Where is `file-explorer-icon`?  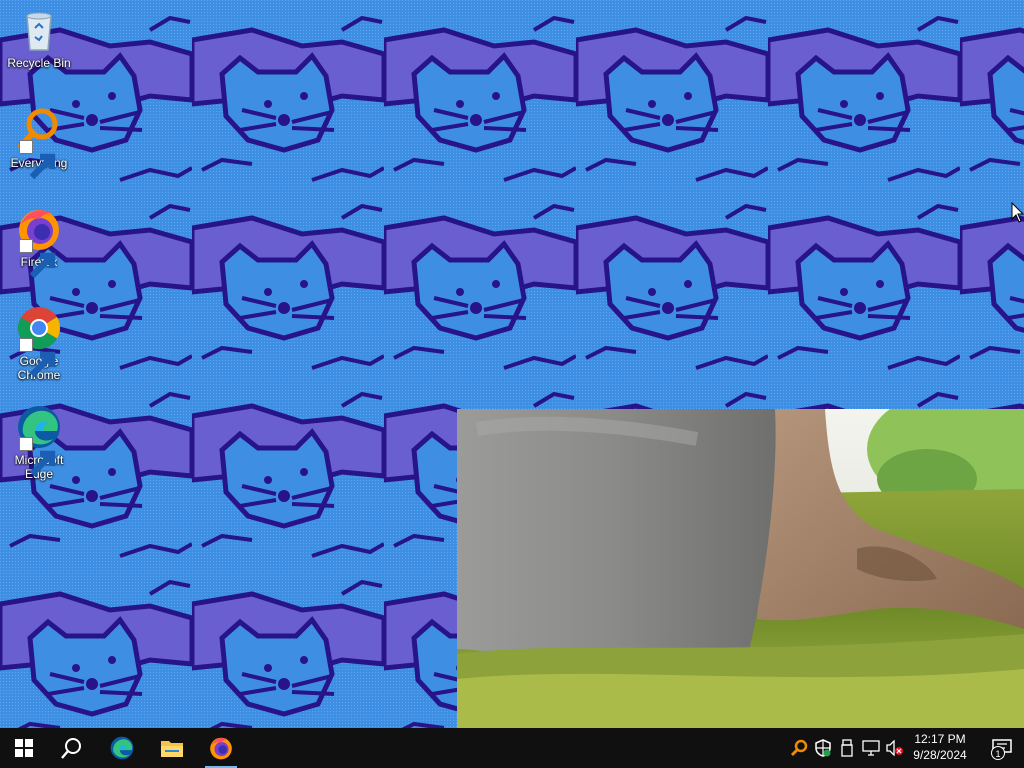 file-explorer-icon is located at coordinates (172, 749).